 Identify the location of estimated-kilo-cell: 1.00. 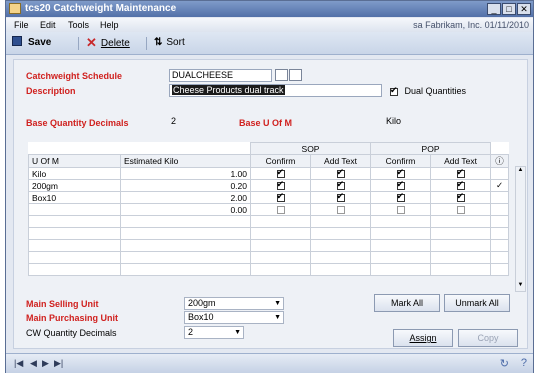
(185, 173).